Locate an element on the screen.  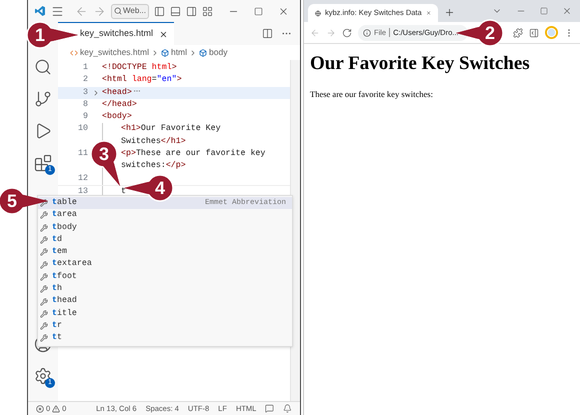
branch-icon is located at coordinates (43, 99).